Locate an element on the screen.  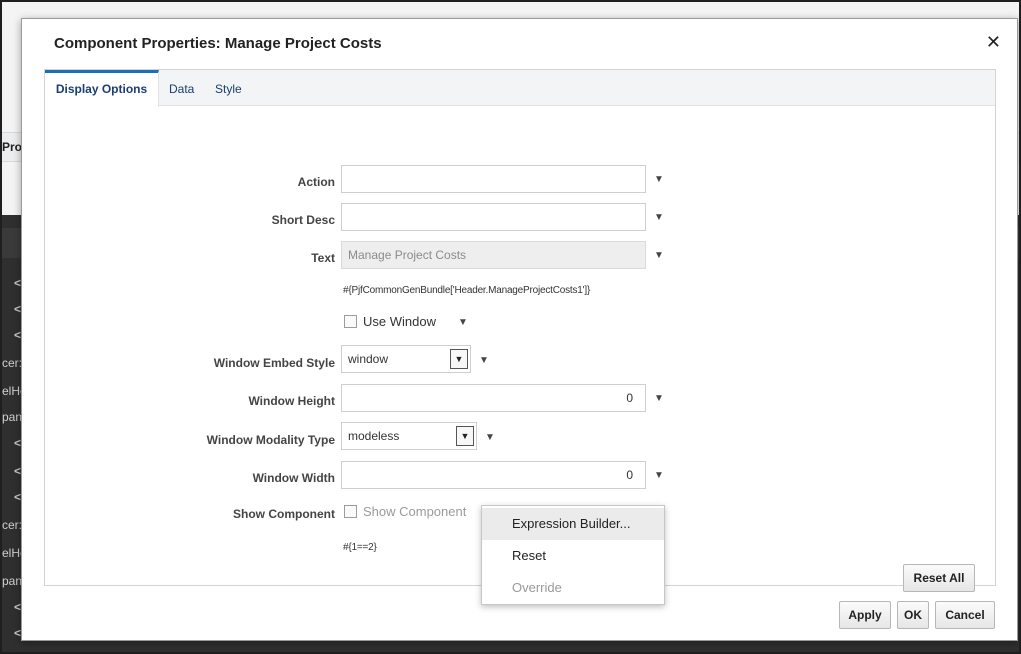
action-field is located at coordinates (493, 179).